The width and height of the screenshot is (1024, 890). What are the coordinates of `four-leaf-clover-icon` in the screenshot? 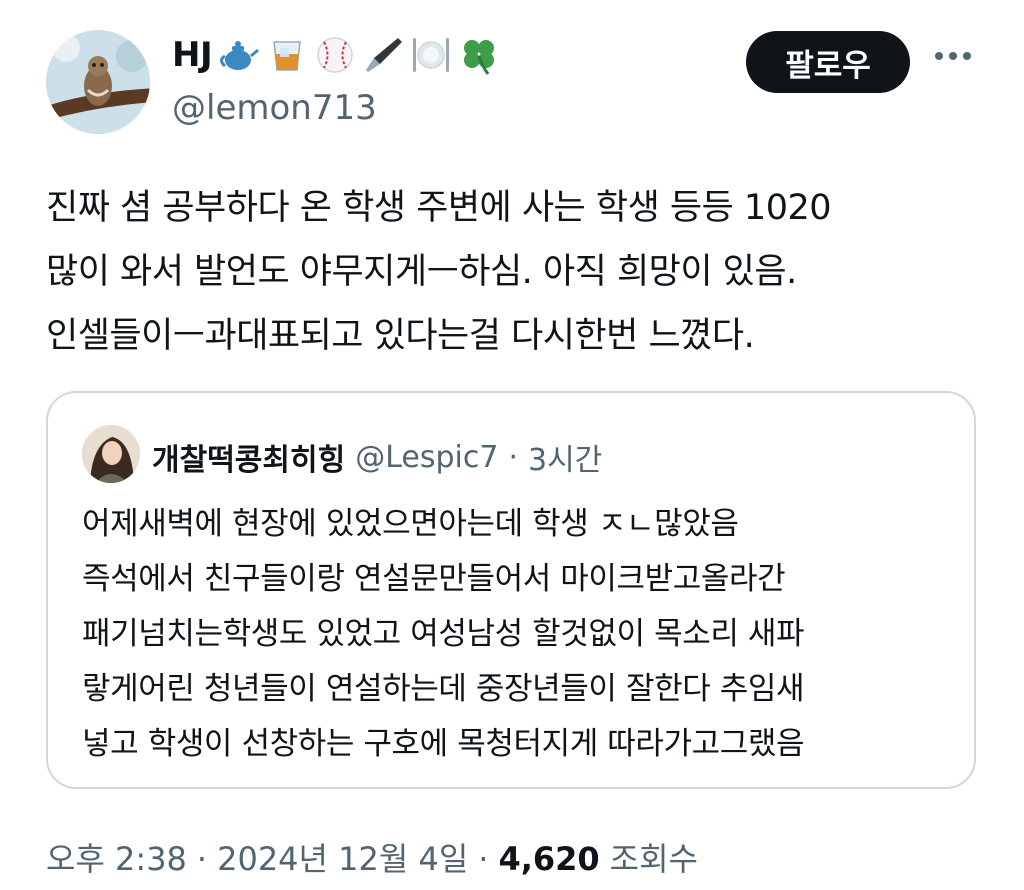 It's located at (479, 57).